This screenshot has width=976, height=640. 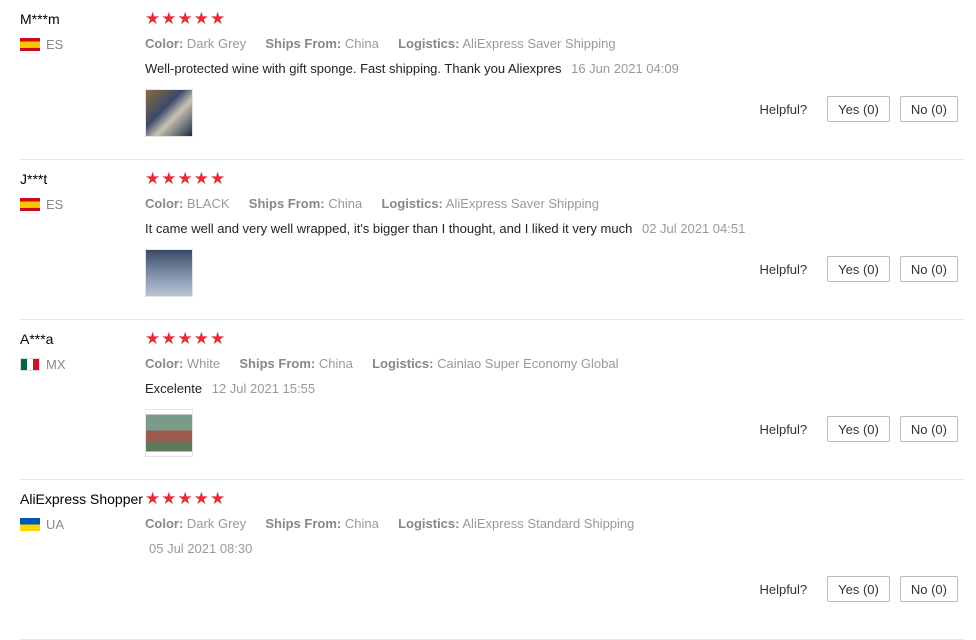 What do you see at coordinates (37, 339) in the screenshot?
I see `reviewer-name: A***a` at bounding box center [37, 339].